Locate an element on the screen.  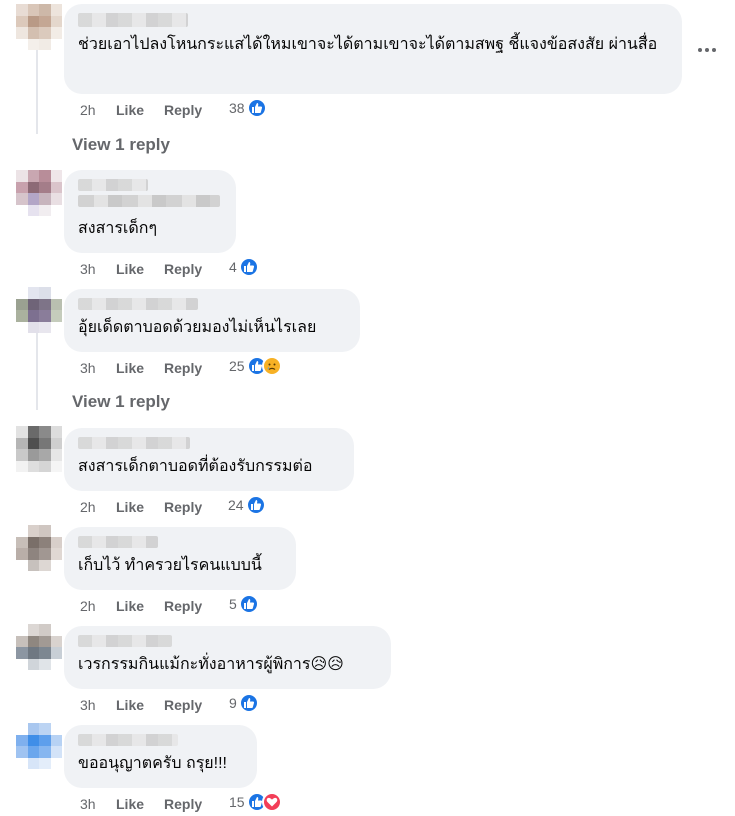
comment-bubble: สงสารเด็กๆ is located at coordinates (150, 211).